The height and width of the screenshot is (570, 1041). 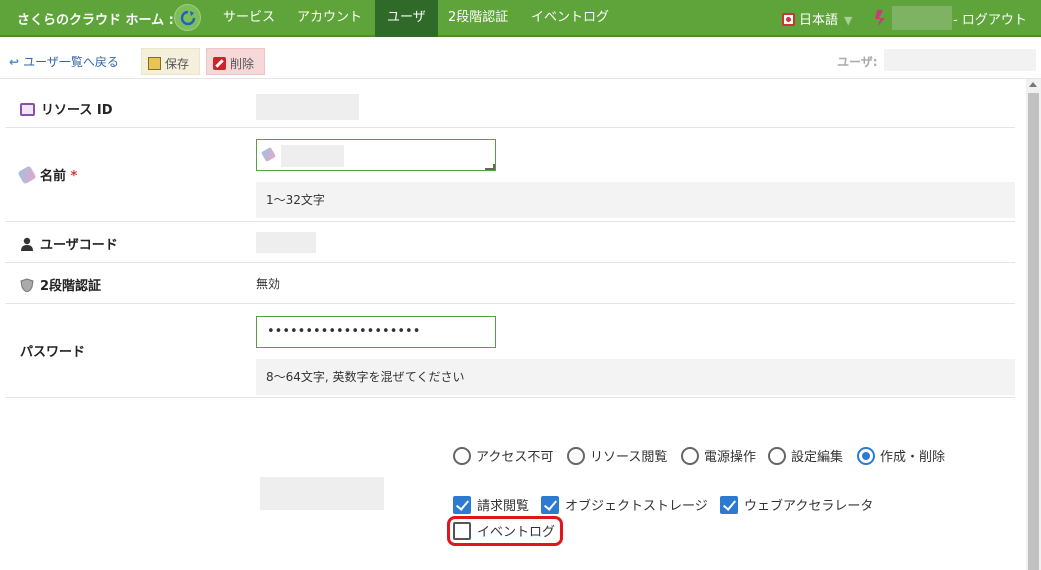 I want to click on back-link-label: ユーザ一覧へ戻る, so click(x=71, y=62).